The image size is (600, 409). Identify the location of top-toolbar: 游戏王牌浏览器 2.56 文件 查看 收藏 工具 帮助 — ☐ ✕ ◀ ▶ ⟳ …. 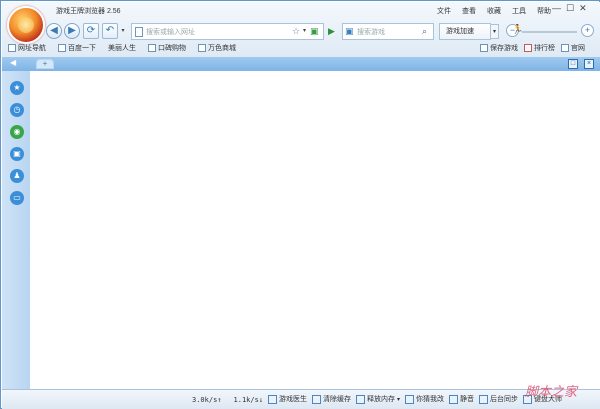
(301, 29).